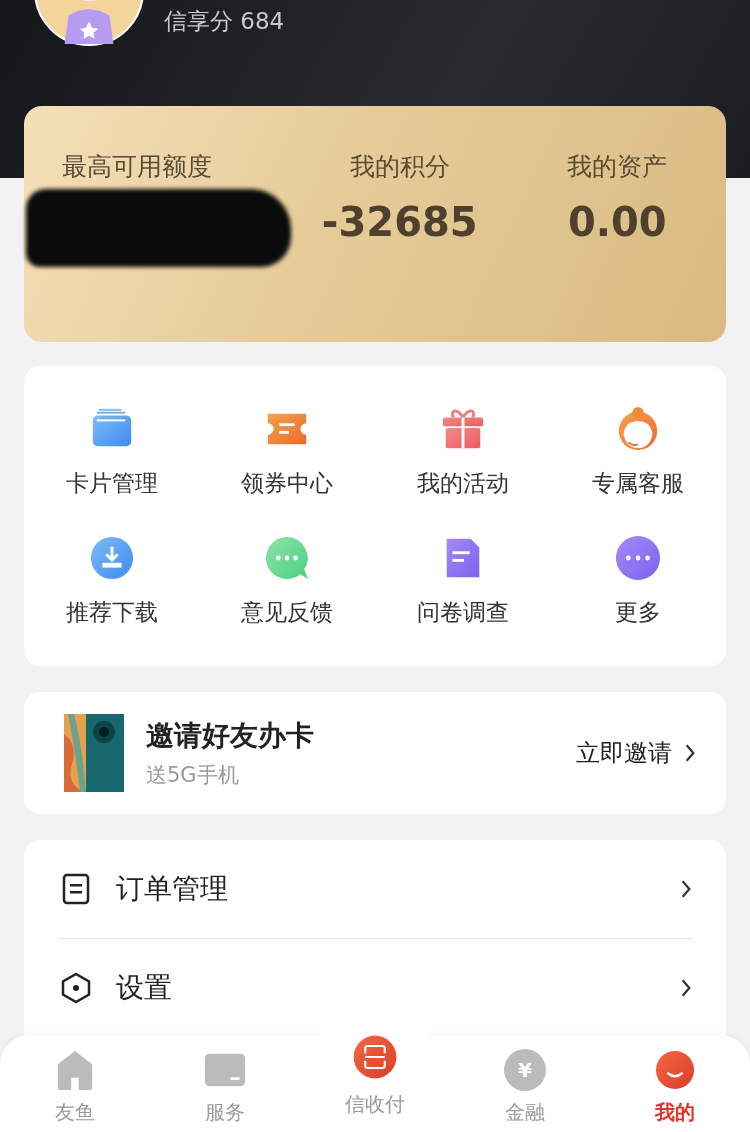 This screenshot has height=1132, width=750. What do you see at coordinates (193, 775) in the screenshot?
I see `invite-subtitle: 送5G手机` at bounding box center [193, 775].